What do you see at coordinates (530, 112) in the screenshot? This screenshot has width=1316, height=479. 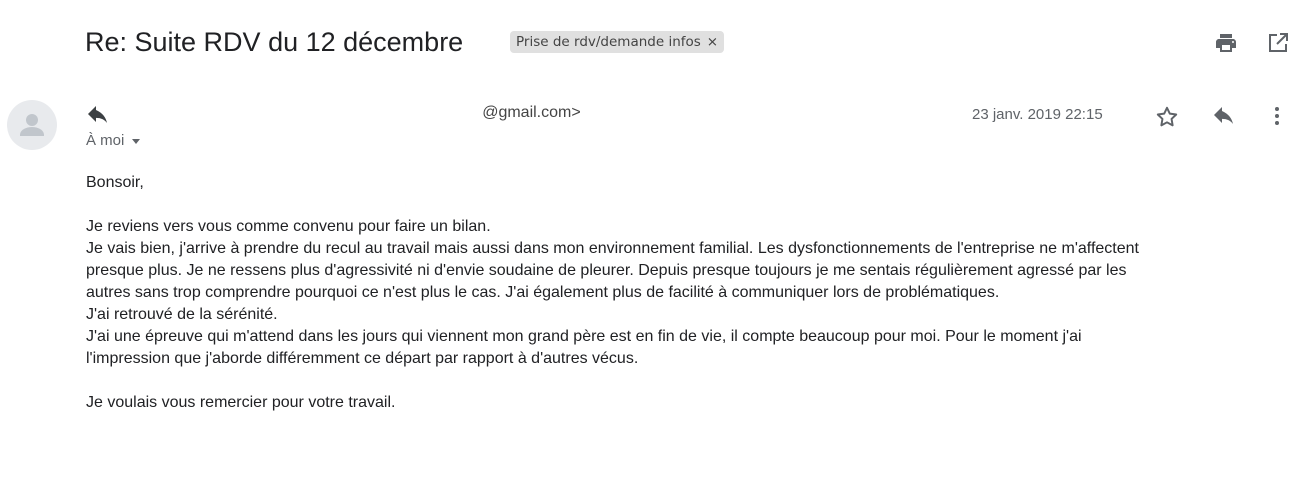 I see `sender-address: @gmail.com>` at bounding box center [530, 112].